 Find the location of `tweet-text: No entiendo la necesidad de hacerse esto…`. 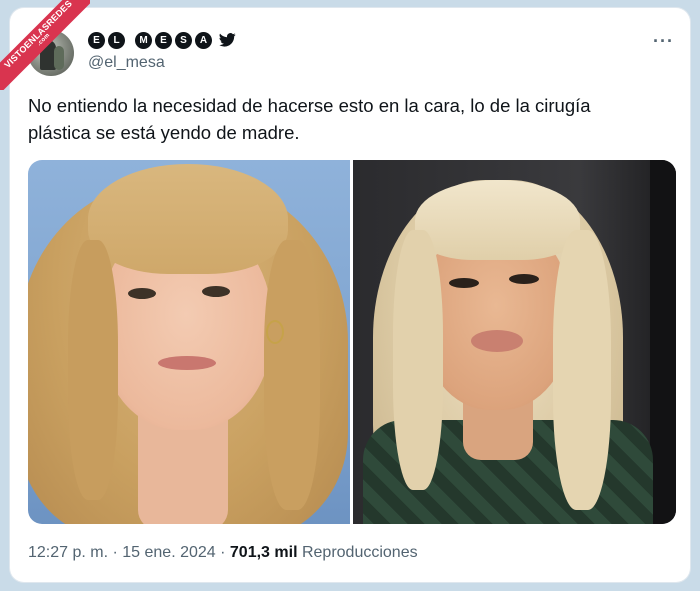

tweet-text: No entiendo la necesidad de hacerse esto… is located at coordinates (309, 119).